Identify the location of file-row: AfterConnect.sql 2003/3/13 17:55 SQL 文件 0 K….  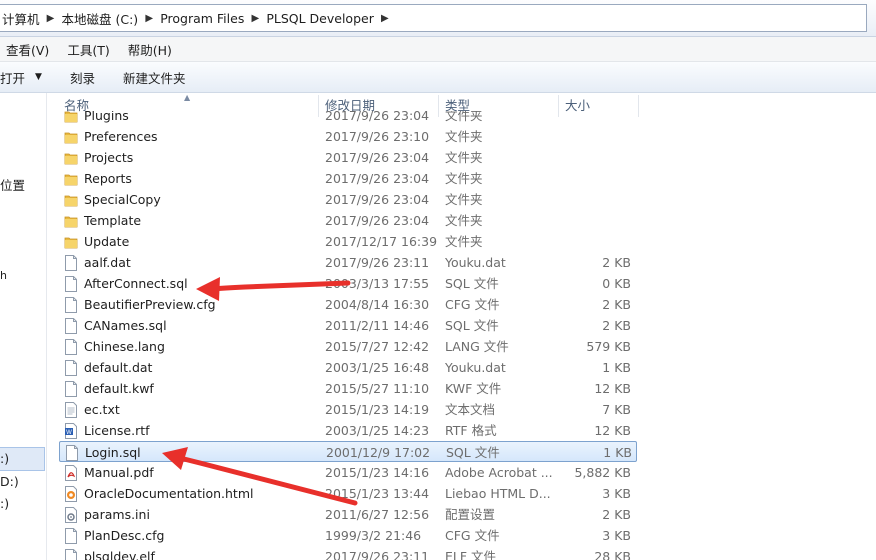
(348, 283).